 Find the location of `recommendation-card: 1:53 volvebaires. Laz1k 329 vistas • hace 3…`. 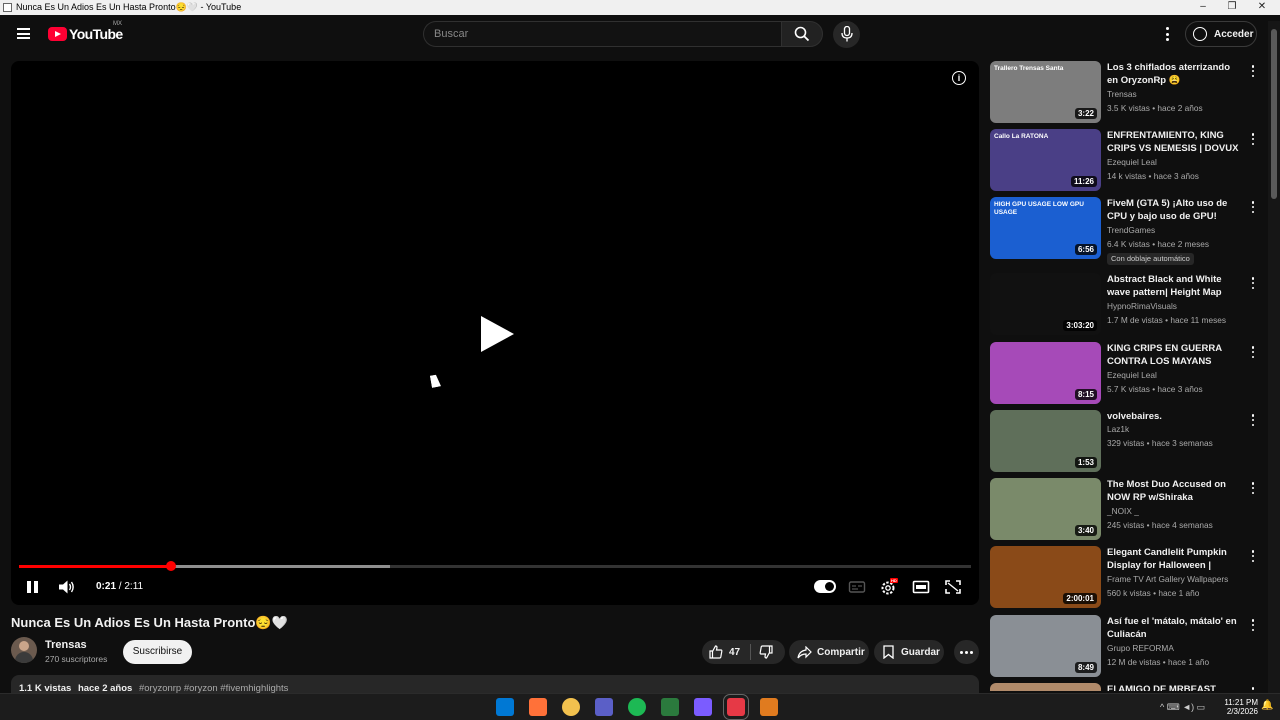

recommendation-card: 1:53 volvebaires. Laz1k 329 vistas • hace 3… is located at coordinates (1127, 441).